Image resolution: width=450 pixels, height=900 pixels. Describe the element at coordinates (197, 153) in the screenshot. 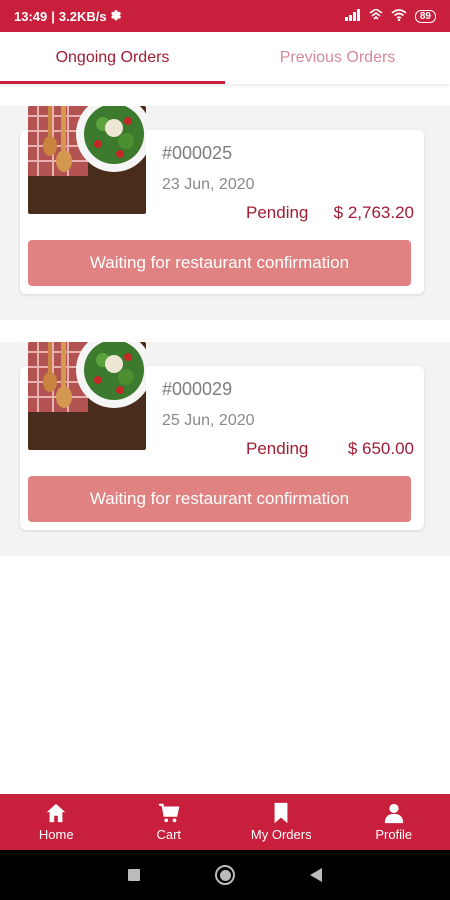

I see `order-number: #000025` at that location.